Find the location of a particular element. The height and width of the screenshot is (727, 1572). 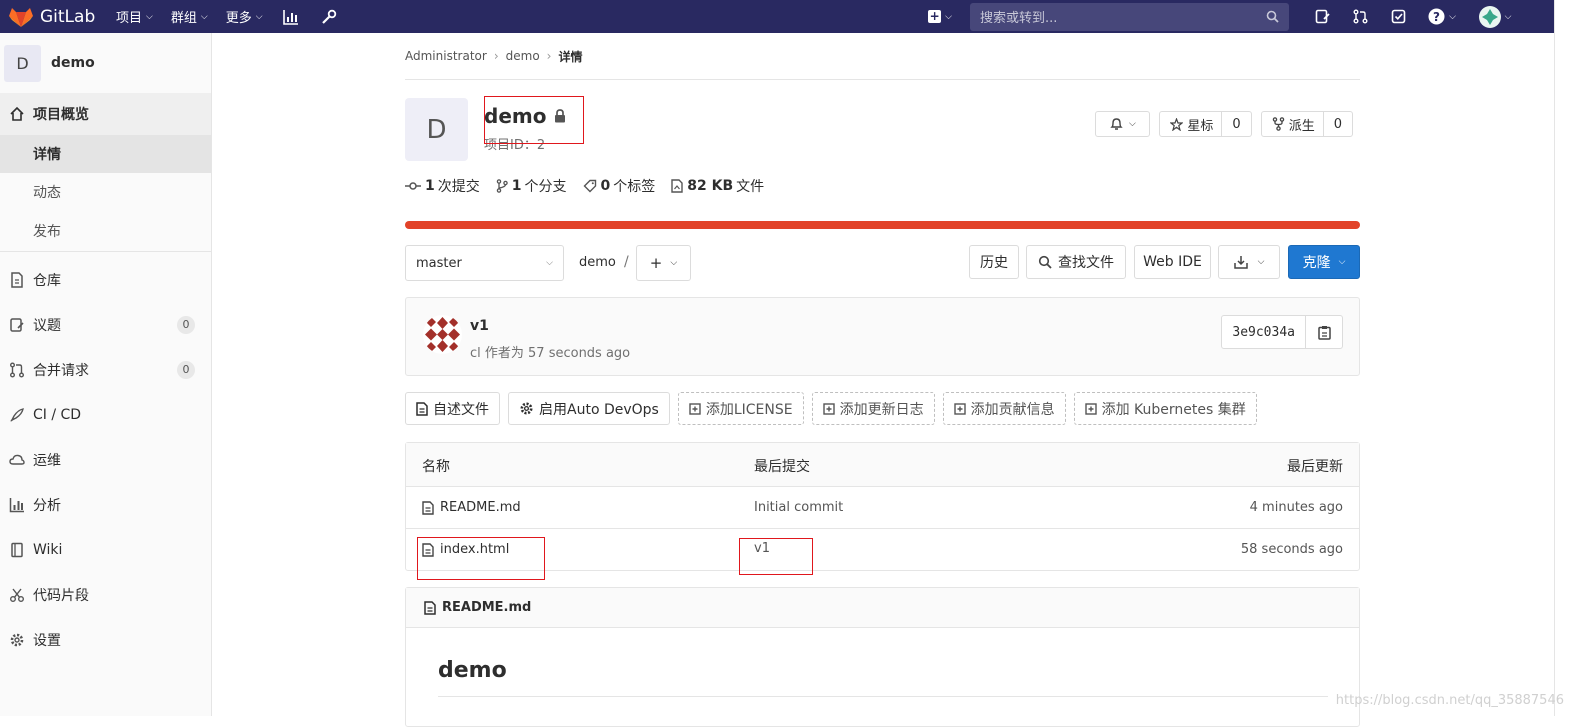

nav-more: 更多⌵ is located at coordinates (244, 16).